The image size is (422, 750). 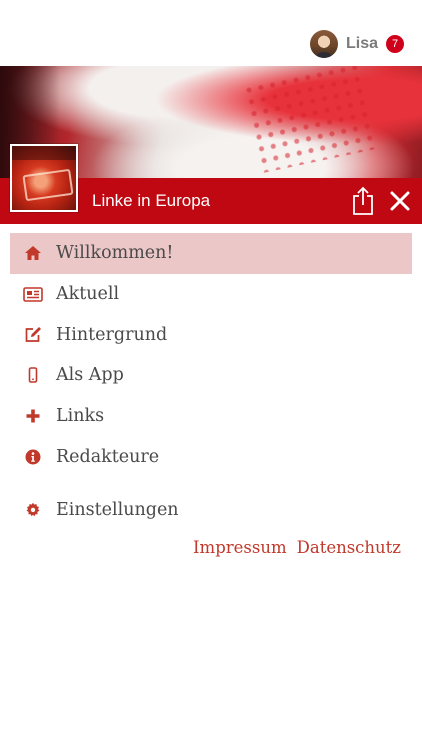 I want to click on close-icon, so click(x=400, y=201).